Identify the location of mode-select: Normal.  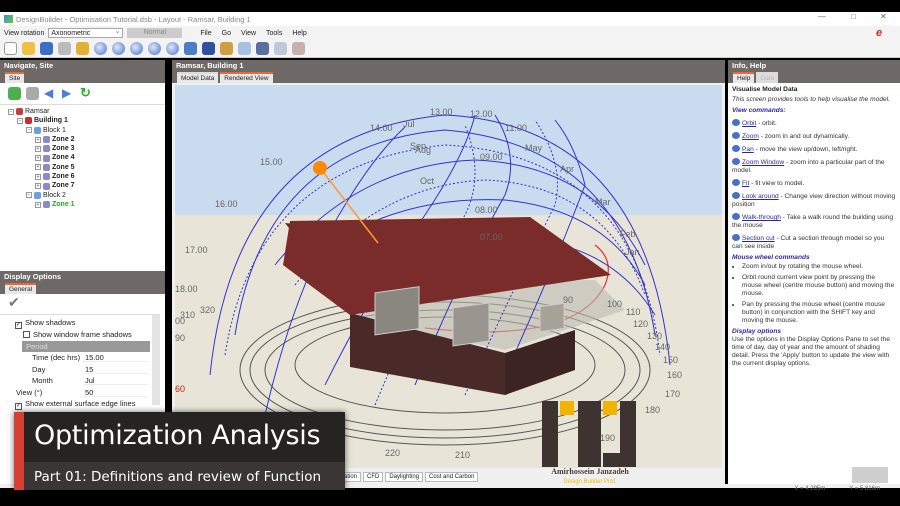
(155, 33).